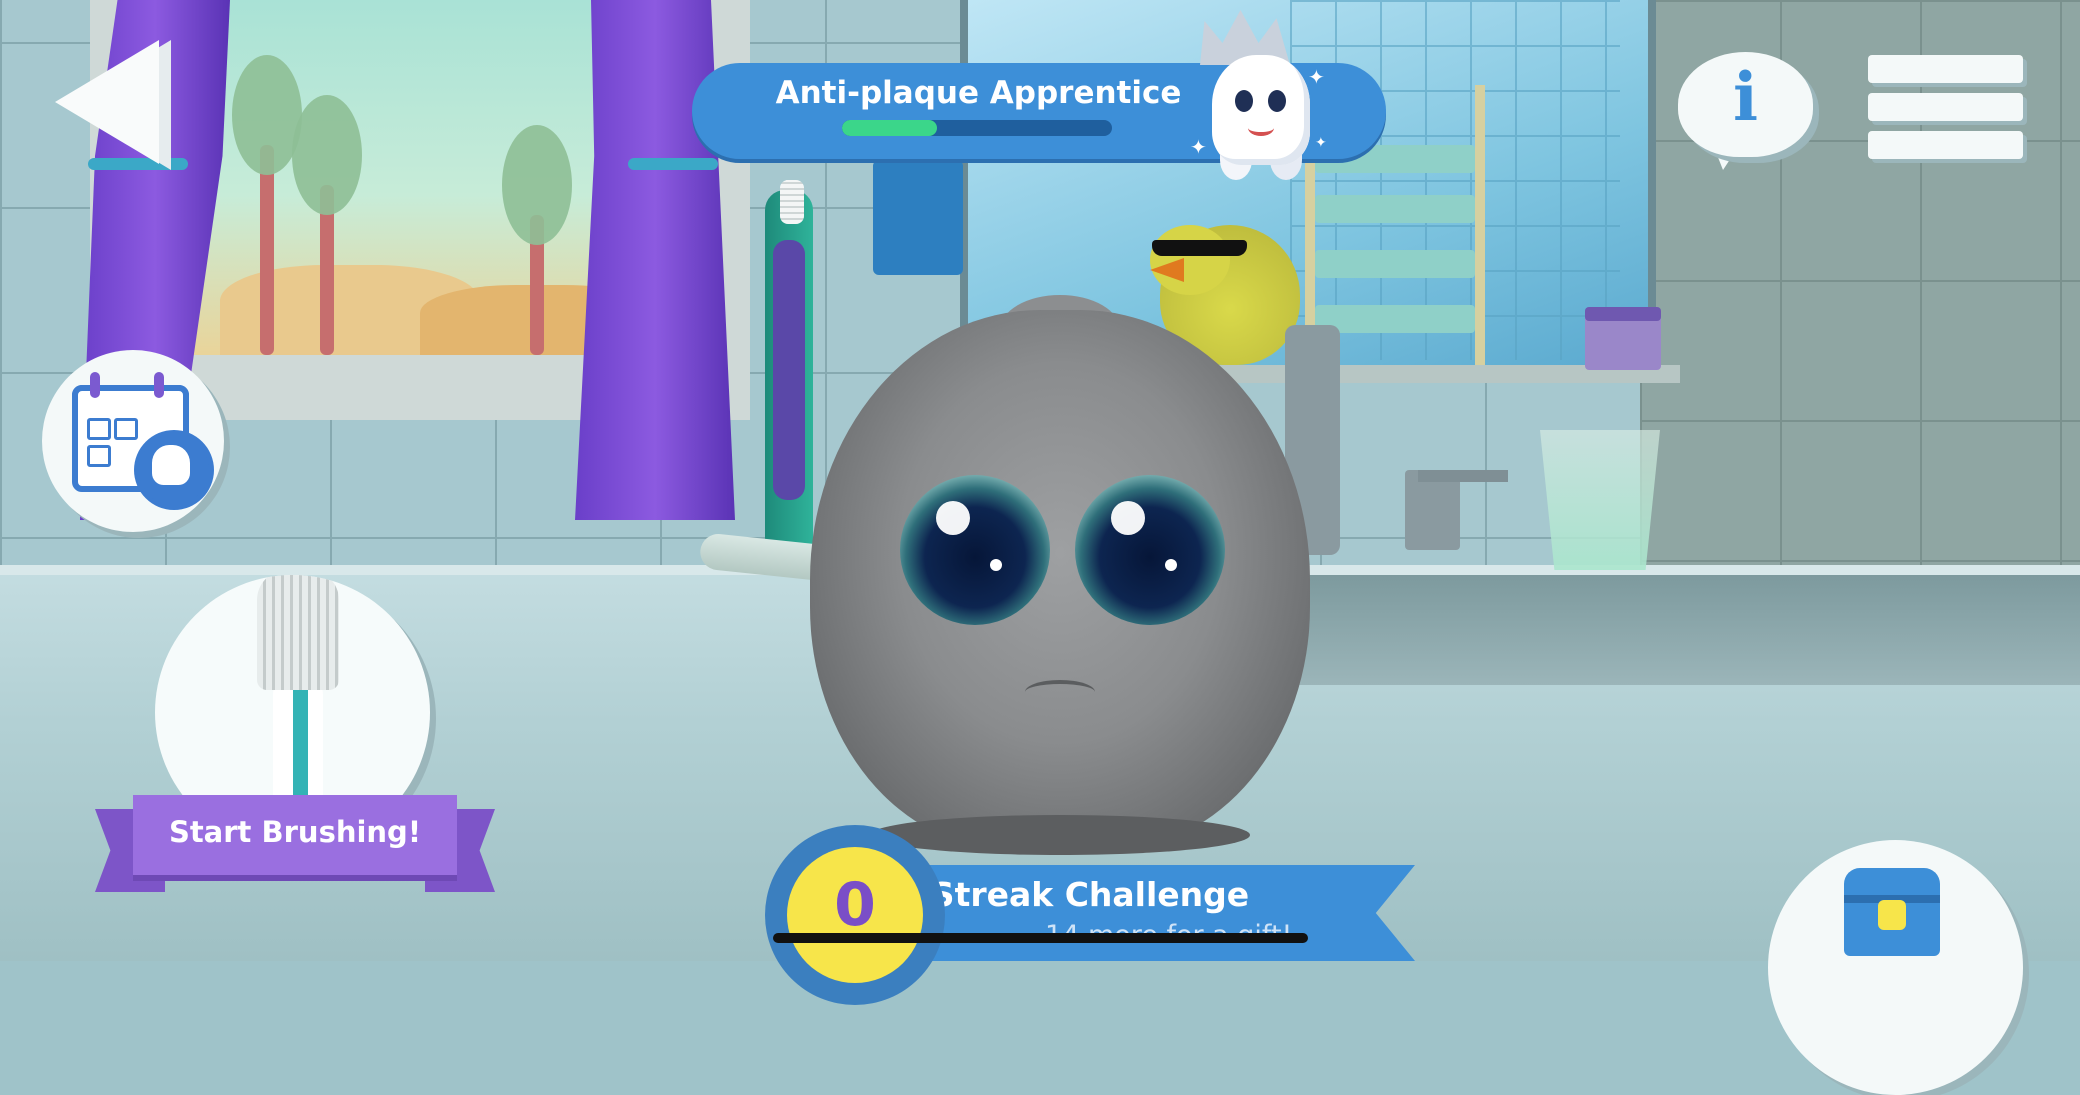 The image size is (2080, 1095). I want to click on start-brushing-label: Start Brushing!, so click(295, 832).